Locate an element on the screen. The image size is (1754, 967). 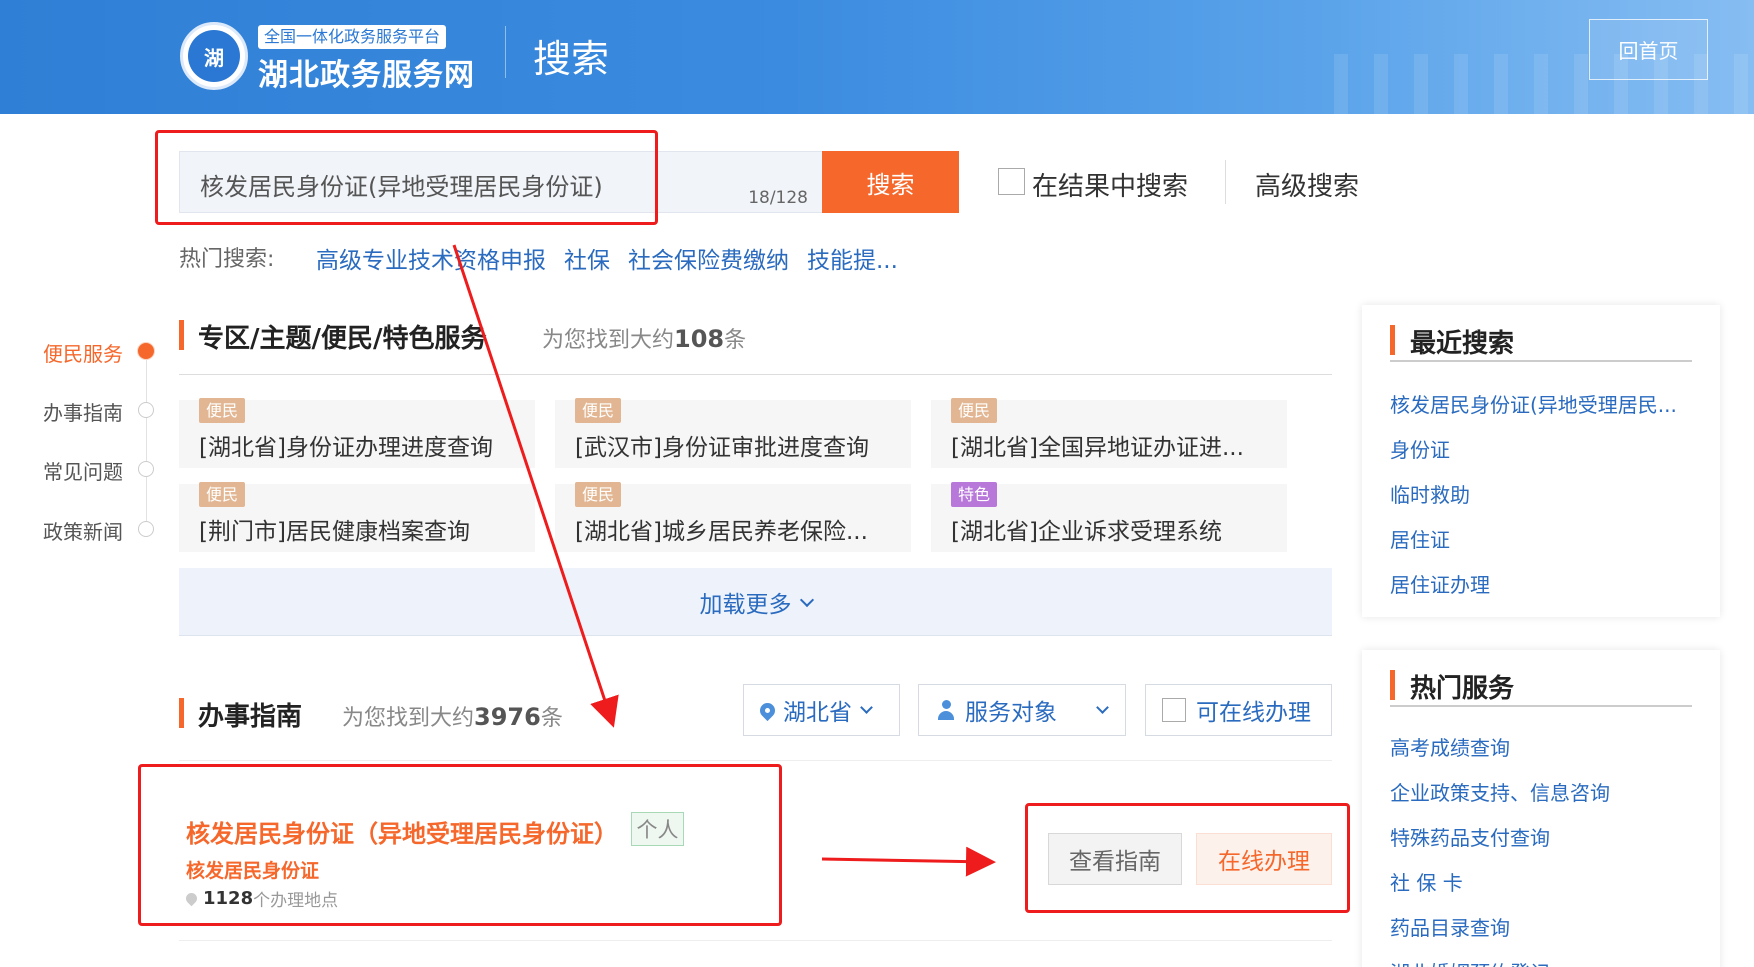
annotation-arrow-down is located at coordinates (535, 486).